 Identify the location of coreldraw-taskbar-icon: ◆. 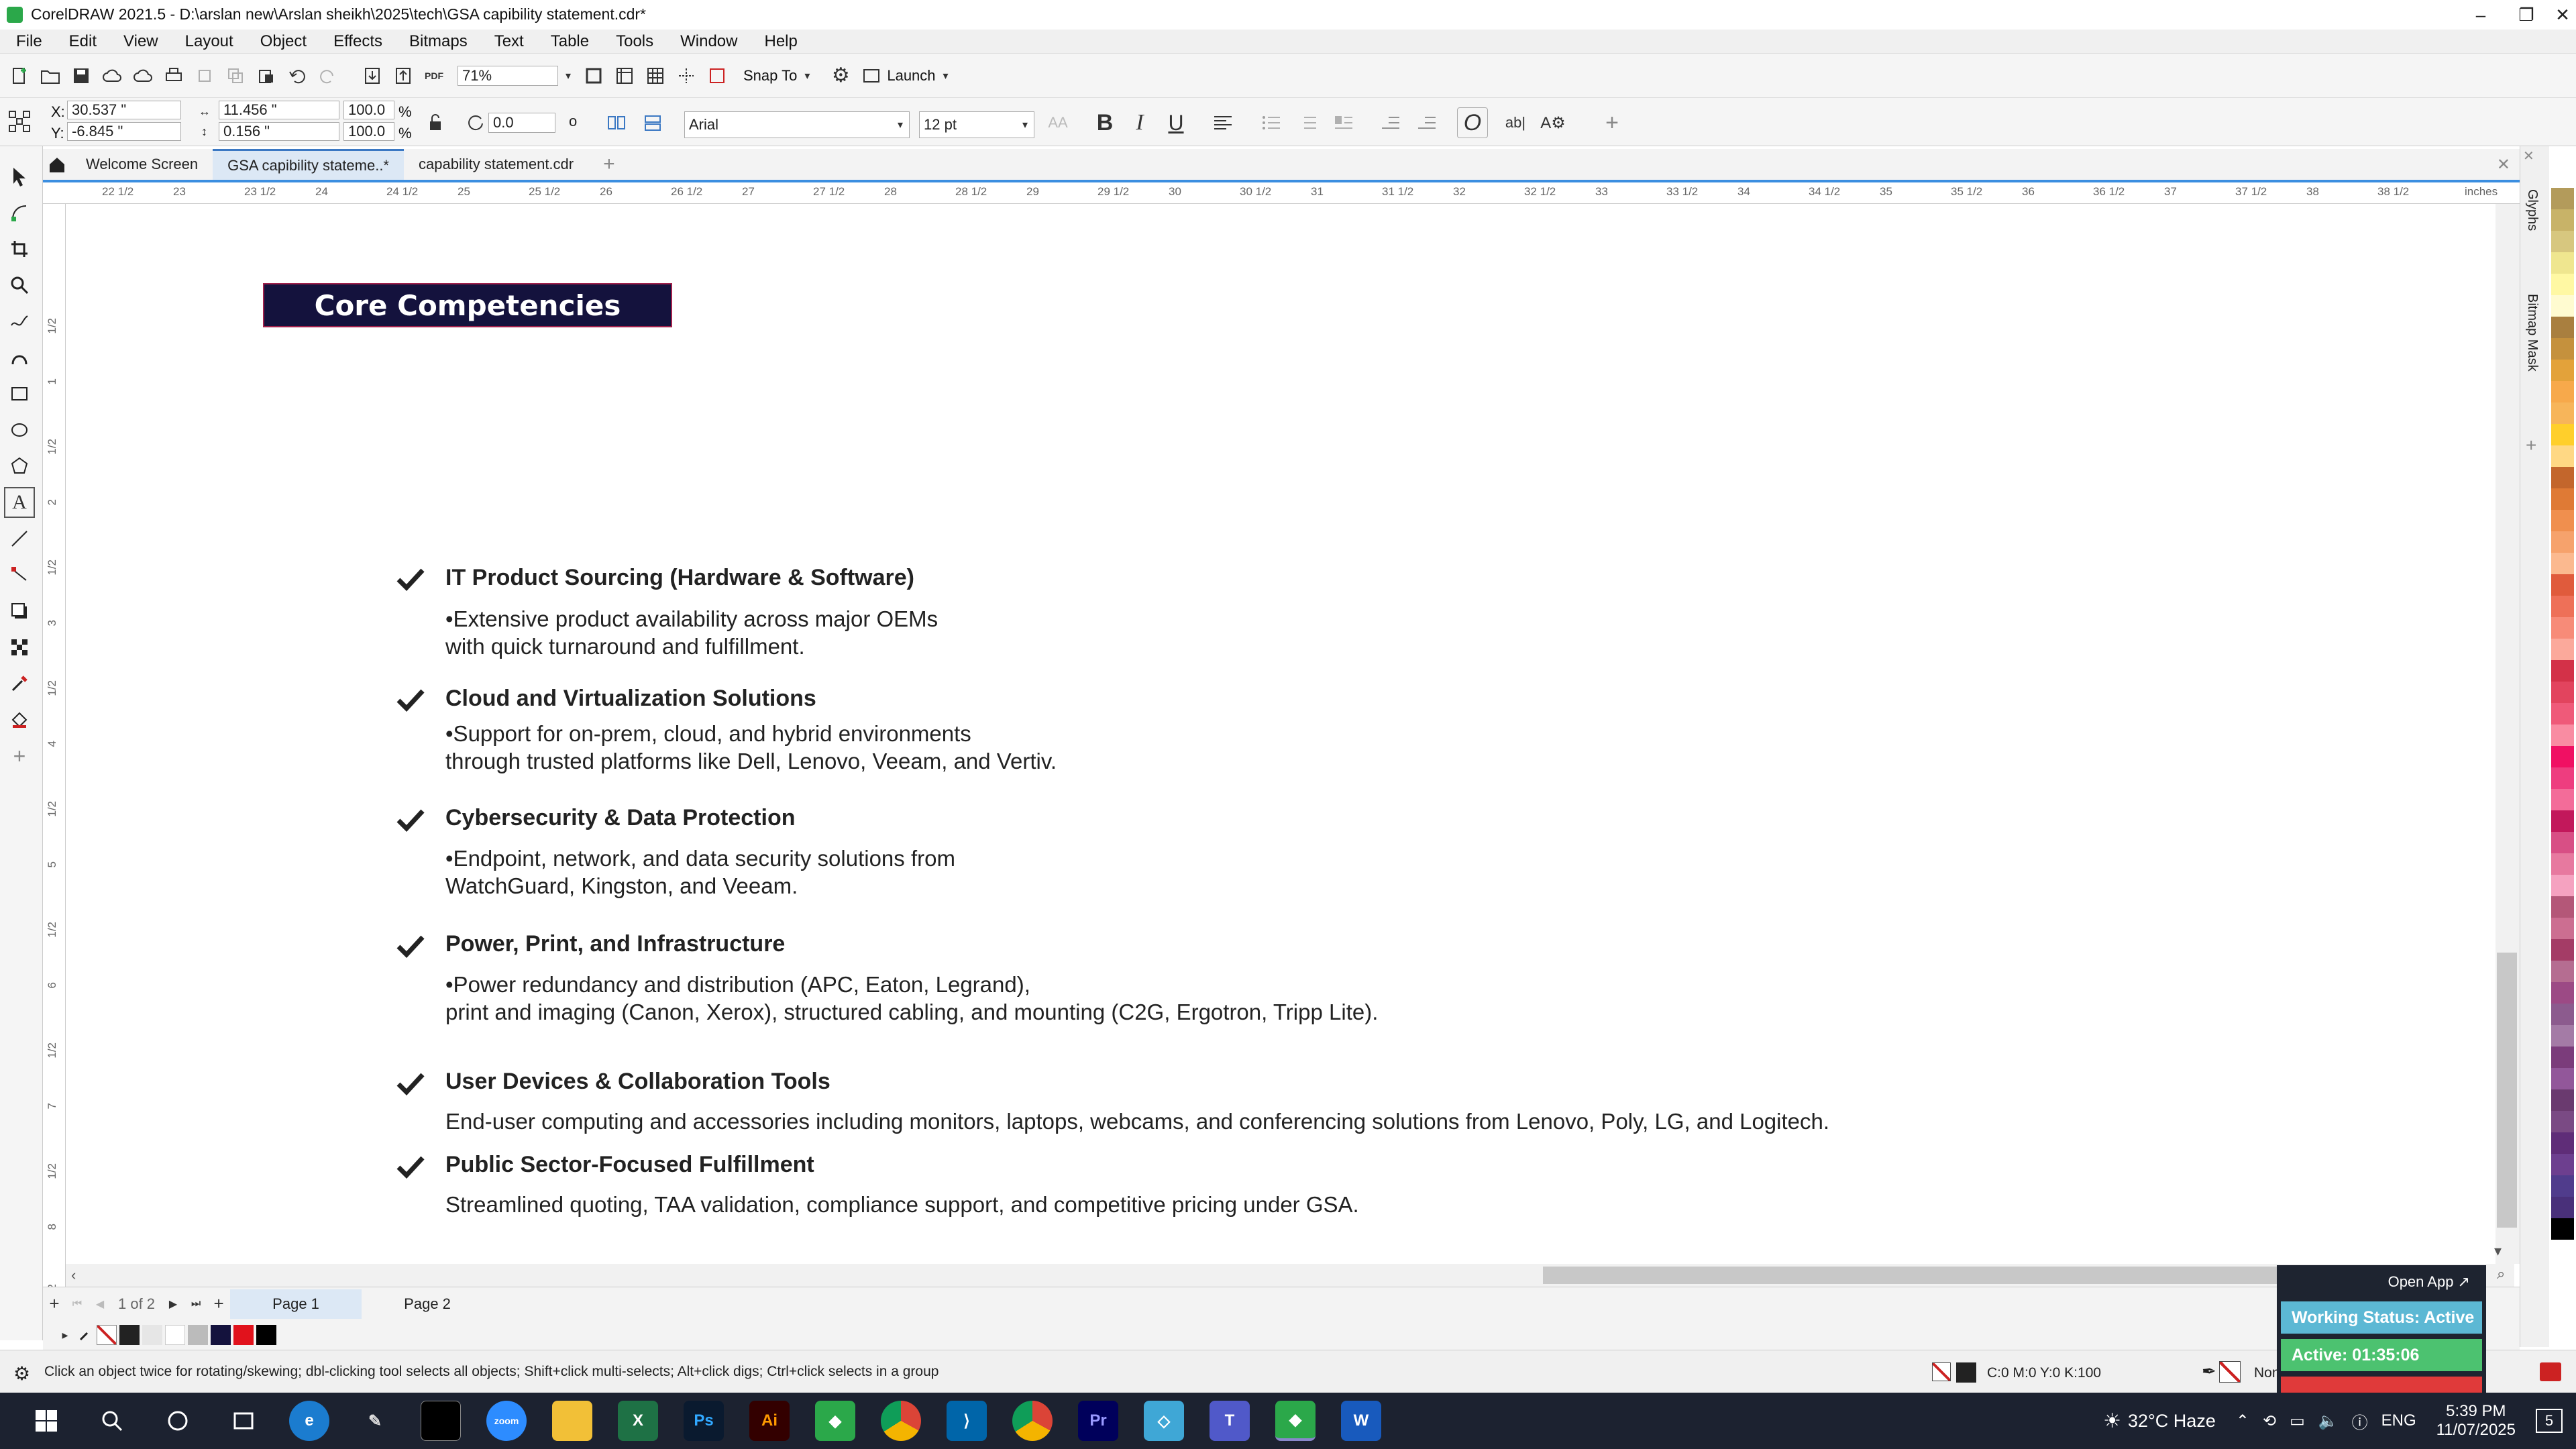
(835, 1421).